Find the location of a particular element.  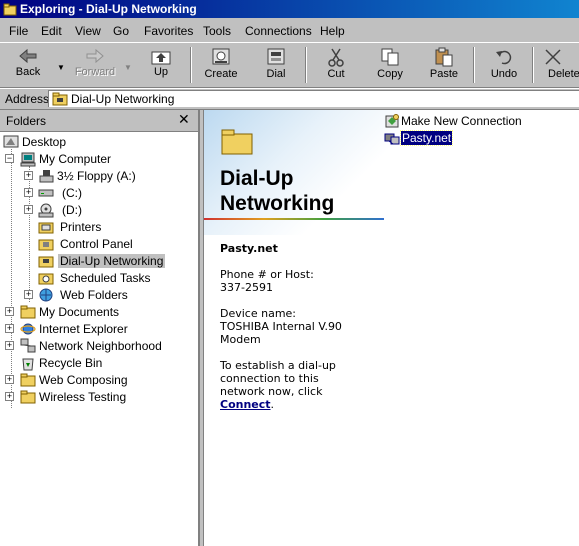

paste-button: Paste is located at coordinates (444, 65).